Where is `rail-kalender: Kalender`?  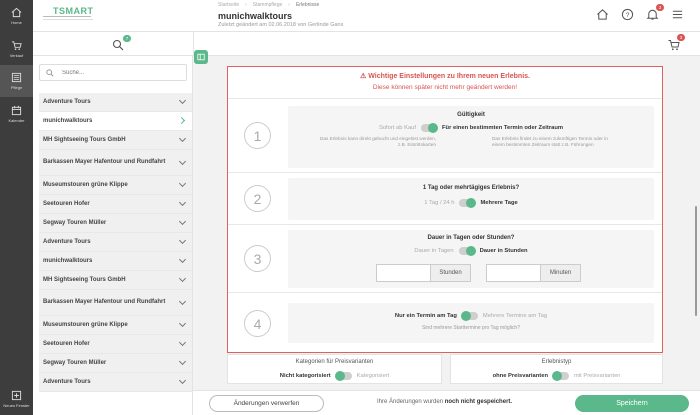 rail-kalender: Kalender is located at coordinates (16, 114).